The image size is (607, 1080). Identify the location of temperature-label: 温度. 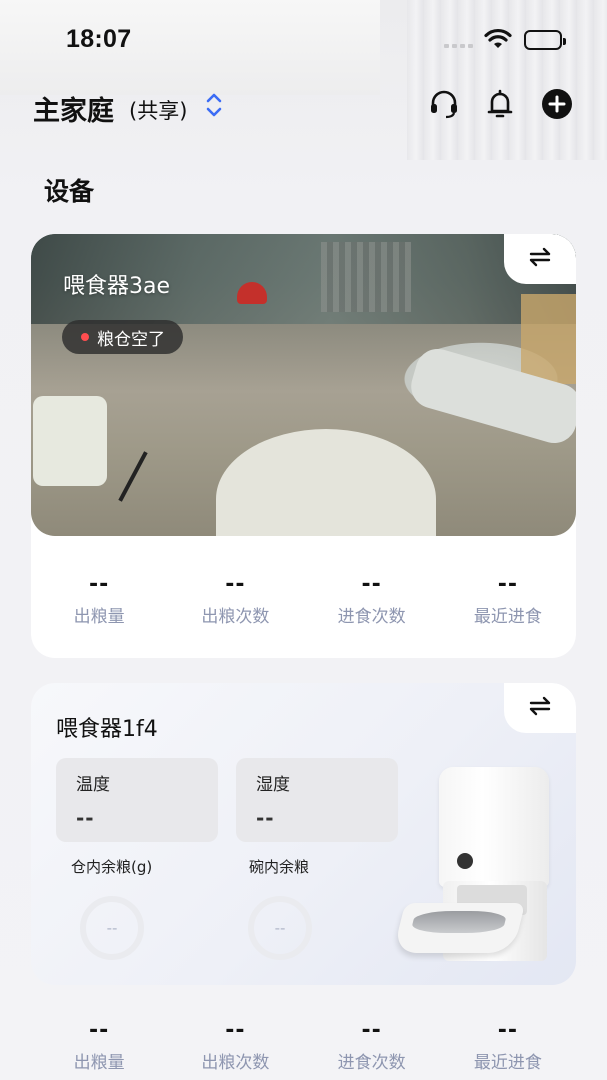
(93, 785).